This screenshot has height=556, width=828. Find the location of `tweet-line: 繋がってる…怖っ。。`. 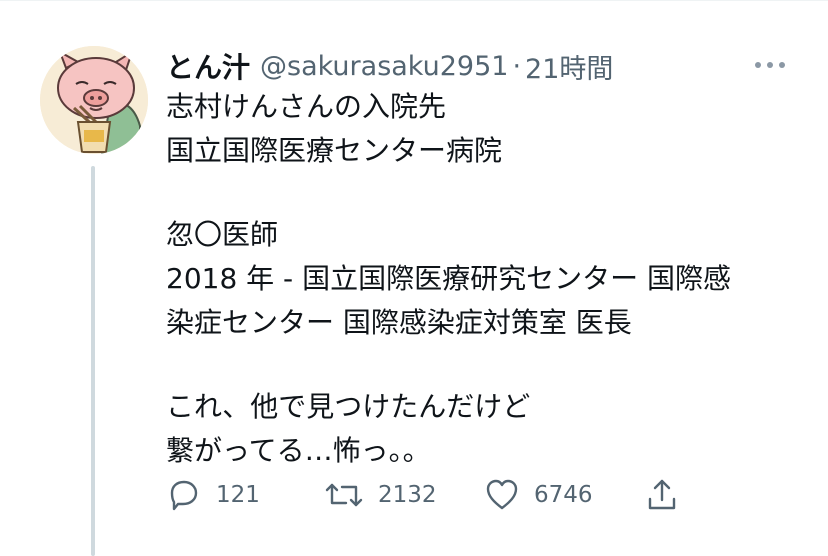

tweet-line: 繋がってる…怖っ。。 is located at coordinates (298, 450).